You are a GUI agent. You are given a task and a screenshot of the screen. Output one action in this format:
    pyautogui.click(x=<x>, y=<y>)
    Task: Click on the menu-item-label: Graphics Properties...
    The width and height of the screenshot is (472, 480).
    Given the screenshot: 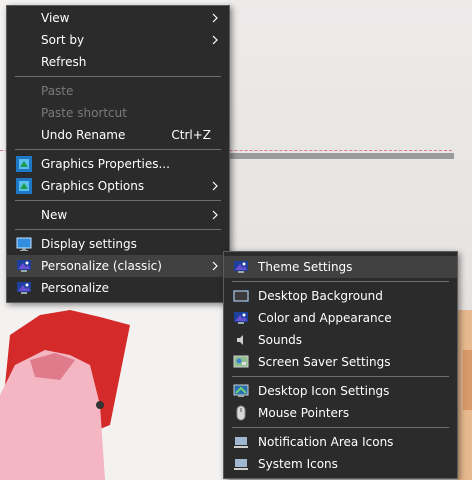 What is the action you would take?
    pyautogui.click(x=105, y=164)
    